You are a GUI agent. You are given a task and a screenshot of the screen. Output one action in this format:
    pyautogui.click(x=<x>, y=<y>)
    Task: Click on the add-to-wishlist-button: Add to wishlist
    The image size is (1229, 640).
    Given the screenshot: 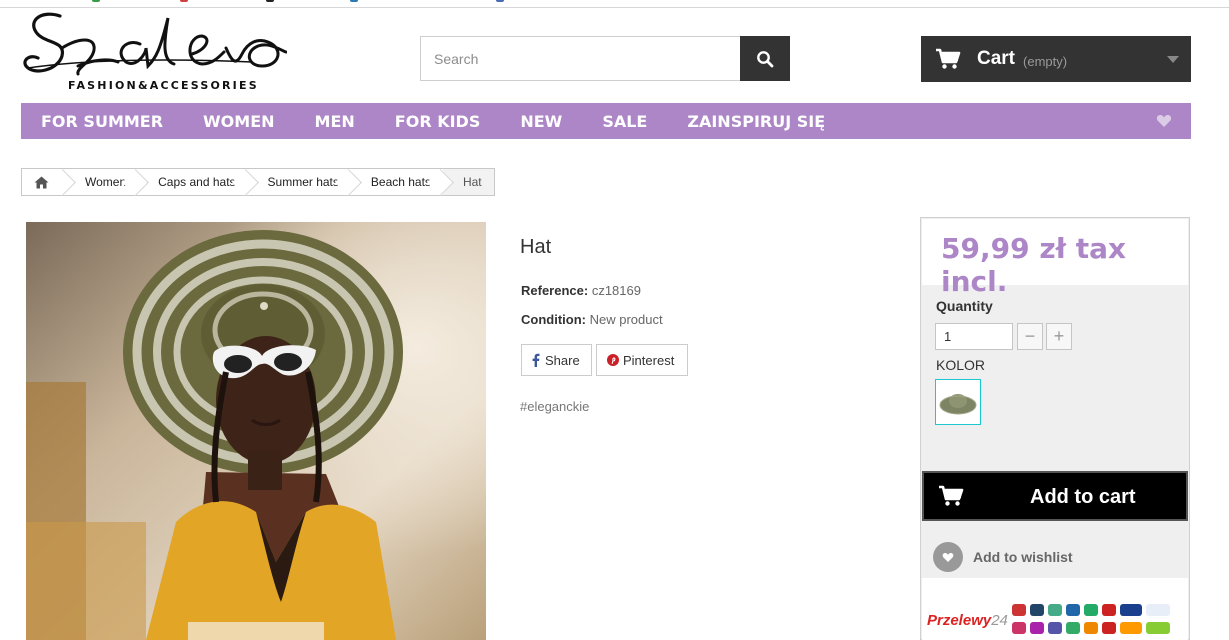 What is the action you would take?
    pyautogui.click(x=1003, y=557)
    